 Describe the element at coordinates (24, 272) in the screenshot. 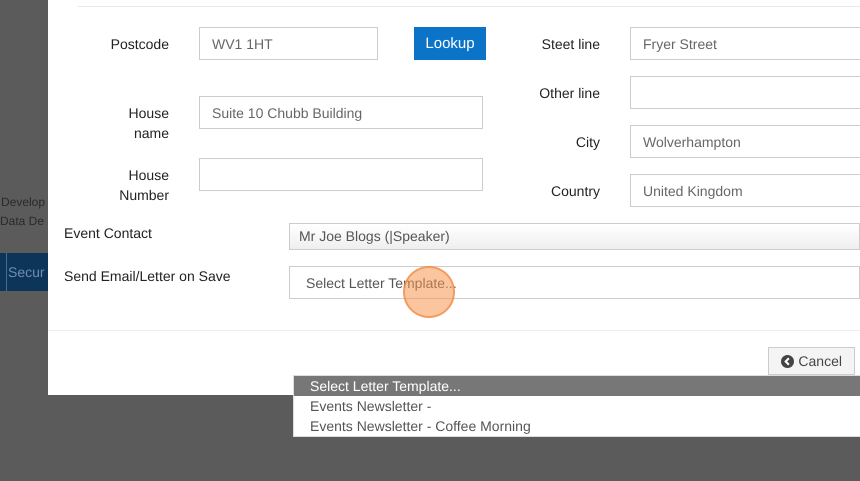

I see `nav-item: Secur` at that location.